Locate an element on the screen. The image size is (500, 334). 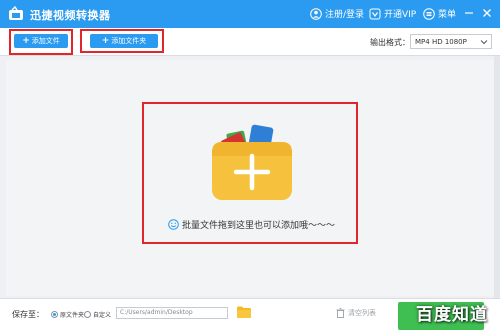
trash-icon is located at coordinates (340, 313).